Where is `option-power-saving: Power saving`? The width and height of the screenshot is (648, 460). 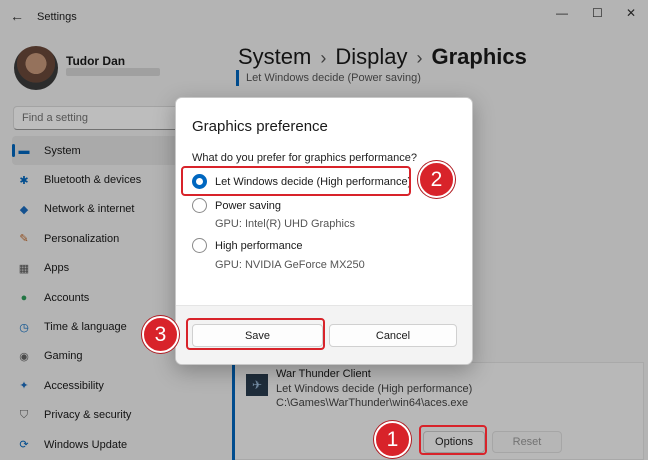
option-power-saving: Power saving is located at coordinates (236, 205).